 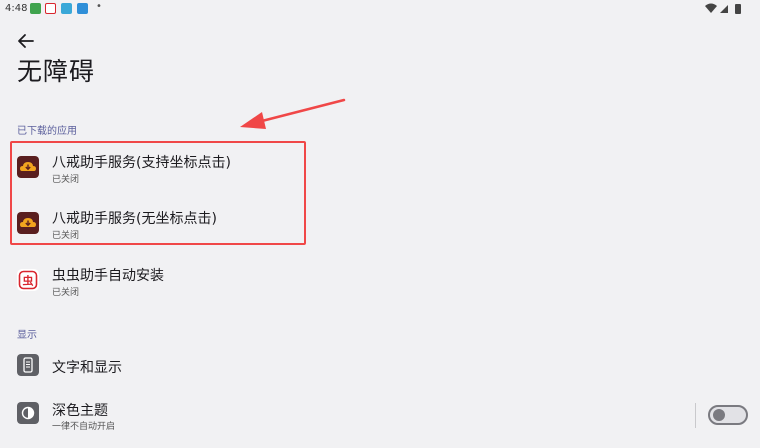 What do you see at coordinates (16, 8) in the screenshot?
I see `status-time: 4:48` at bounding box center [16, 8].